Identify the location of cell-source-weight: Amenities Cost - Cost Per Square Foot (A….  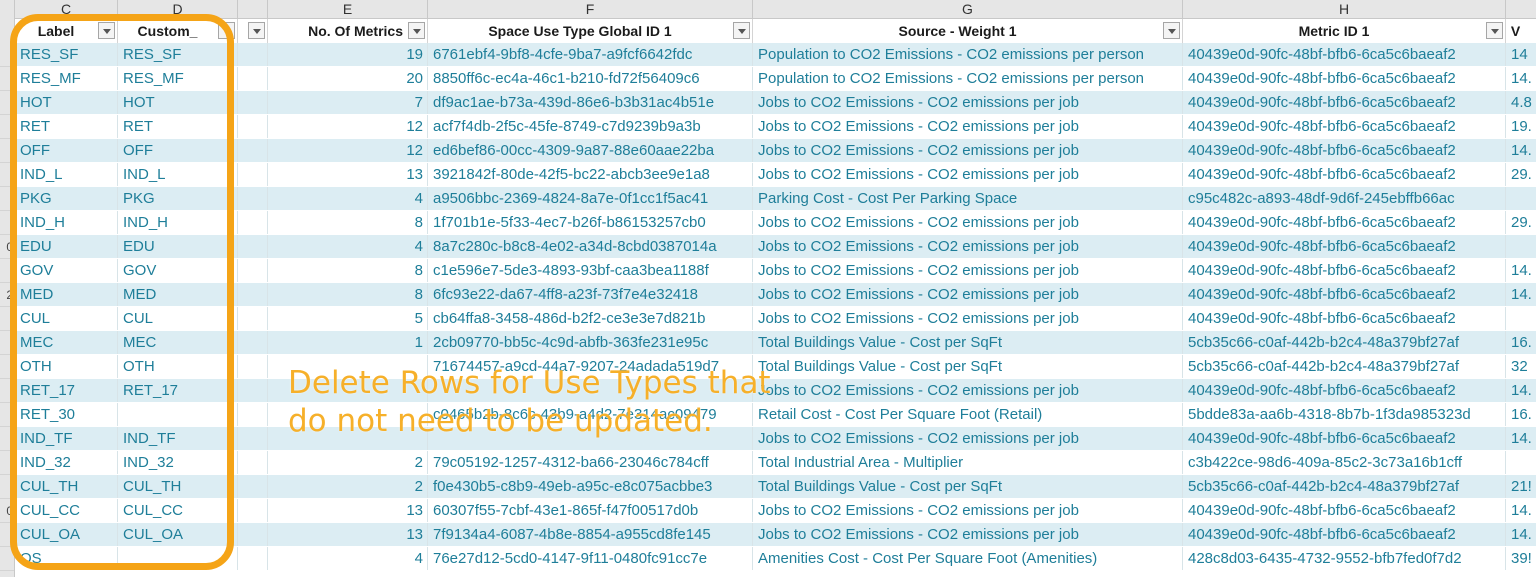
(968, 558).